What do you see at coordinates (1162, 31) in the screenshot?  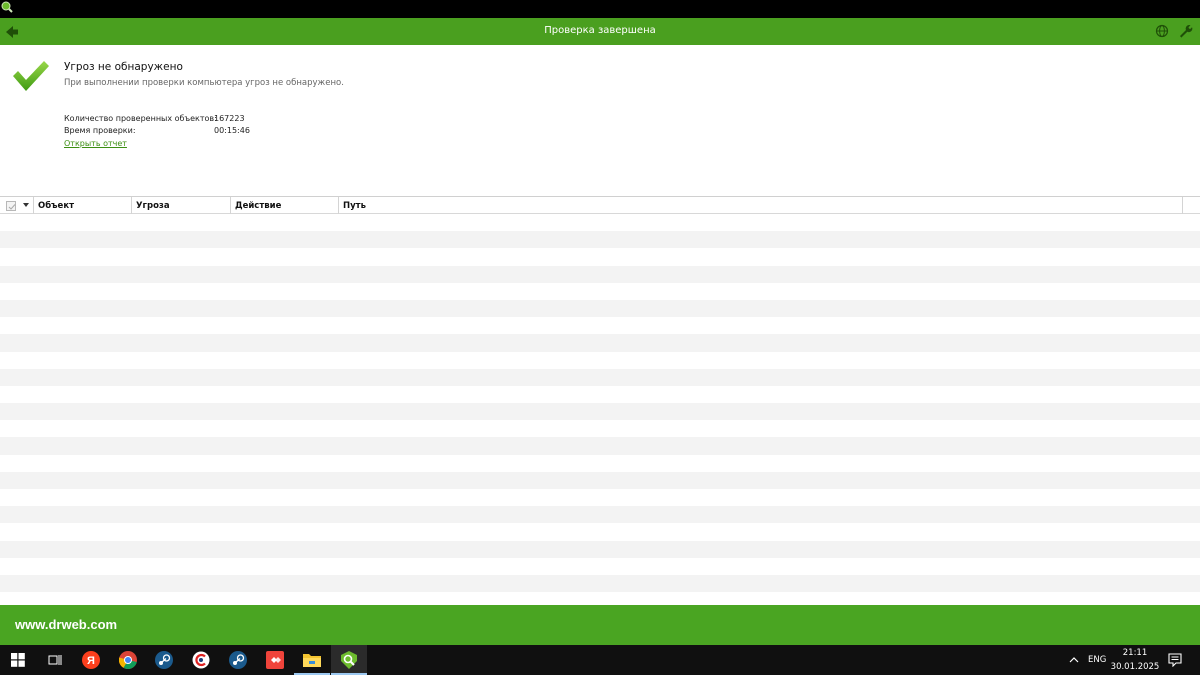 I see `globe-icon` at bounding box center [1162, 31].